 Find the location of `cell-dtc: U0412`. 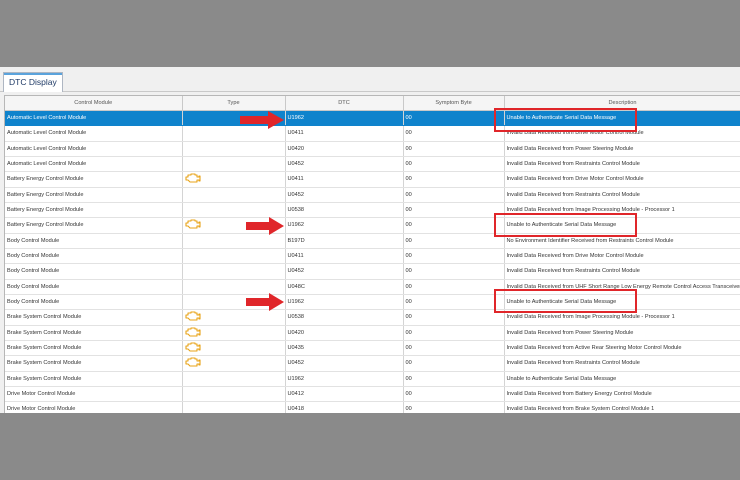

cell-dtc: U0412 is located at coordinates (344, 394).